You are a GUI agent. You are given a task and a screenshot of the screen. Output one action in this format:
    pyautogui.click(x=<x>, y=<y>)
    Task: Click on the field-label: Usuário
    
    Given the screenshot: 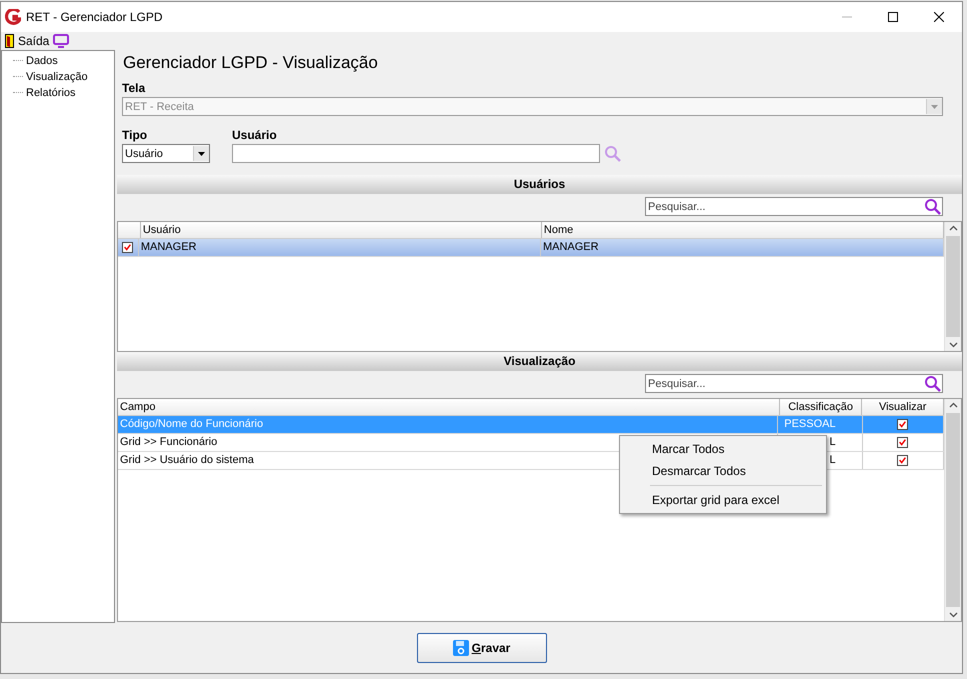 What is the action you would take?
    pyautogui.click(x=255, y=135)
    